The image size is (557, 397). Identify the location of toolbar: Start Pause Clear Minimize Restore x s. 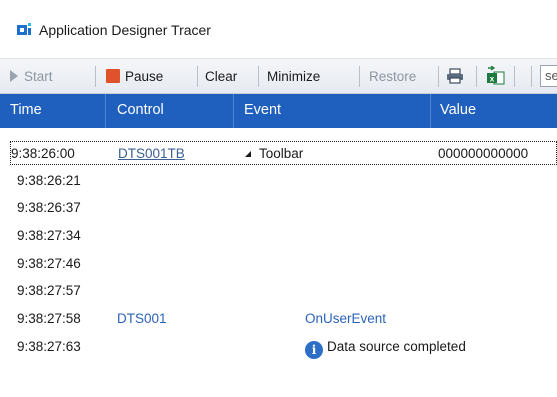
(278, 76).